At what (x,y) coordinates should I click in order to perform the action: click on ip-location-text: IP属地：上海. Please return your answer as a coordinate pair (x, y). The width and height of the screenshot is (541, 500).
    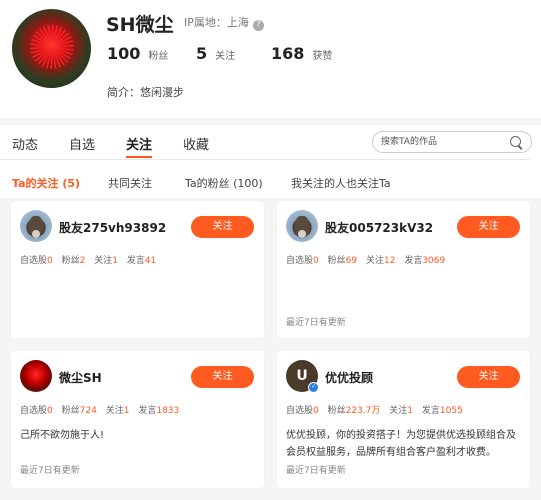
    Looking at the image, I should click on (216, 22).